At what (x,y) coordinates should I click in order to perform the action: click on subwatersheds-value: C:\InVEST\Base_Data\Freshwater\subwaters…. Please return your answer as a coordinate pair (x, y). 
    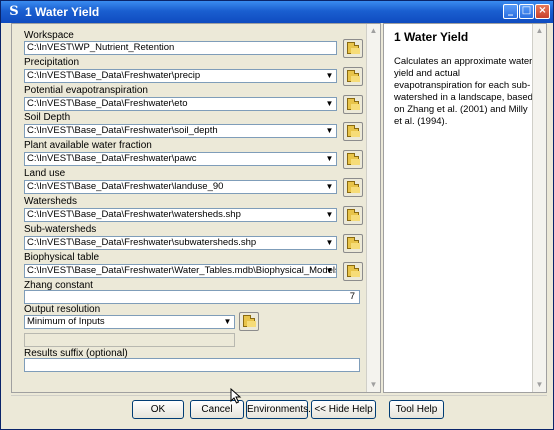
    Looking at the image, I should click on (142, 242).